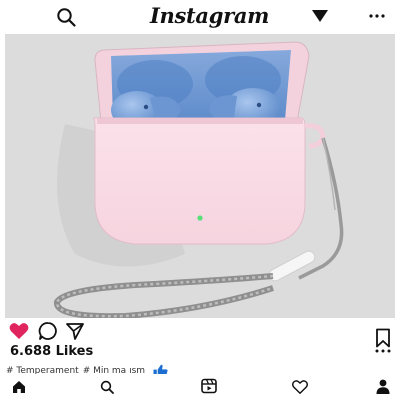 The height and width of the screenshot is (400, 400). What do you see at coordinates (51, 351) in the screenshot?
I see `likes-count: 6.688 Likes` at bounding box center [51, 351].